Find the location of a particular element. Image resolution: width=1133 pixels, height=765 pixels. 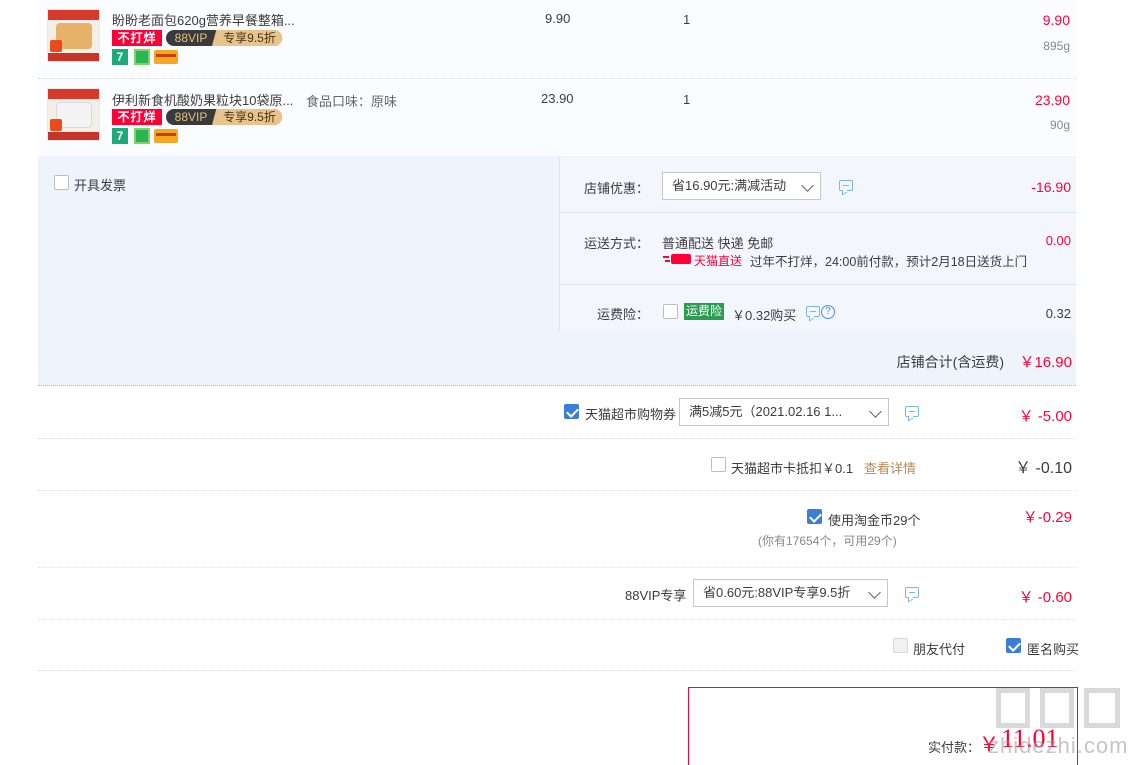

vip-amount: ￥ -0.60 is located at coordinates (1045, 597).